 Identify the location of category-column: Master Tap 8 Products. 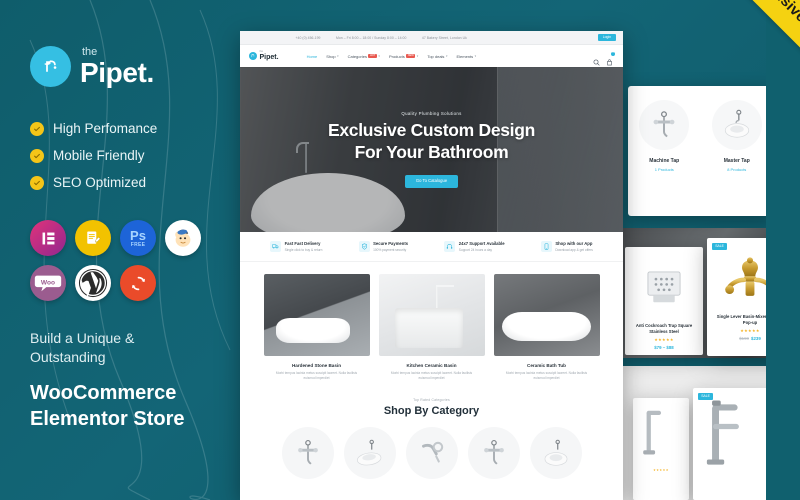
(737, 129).